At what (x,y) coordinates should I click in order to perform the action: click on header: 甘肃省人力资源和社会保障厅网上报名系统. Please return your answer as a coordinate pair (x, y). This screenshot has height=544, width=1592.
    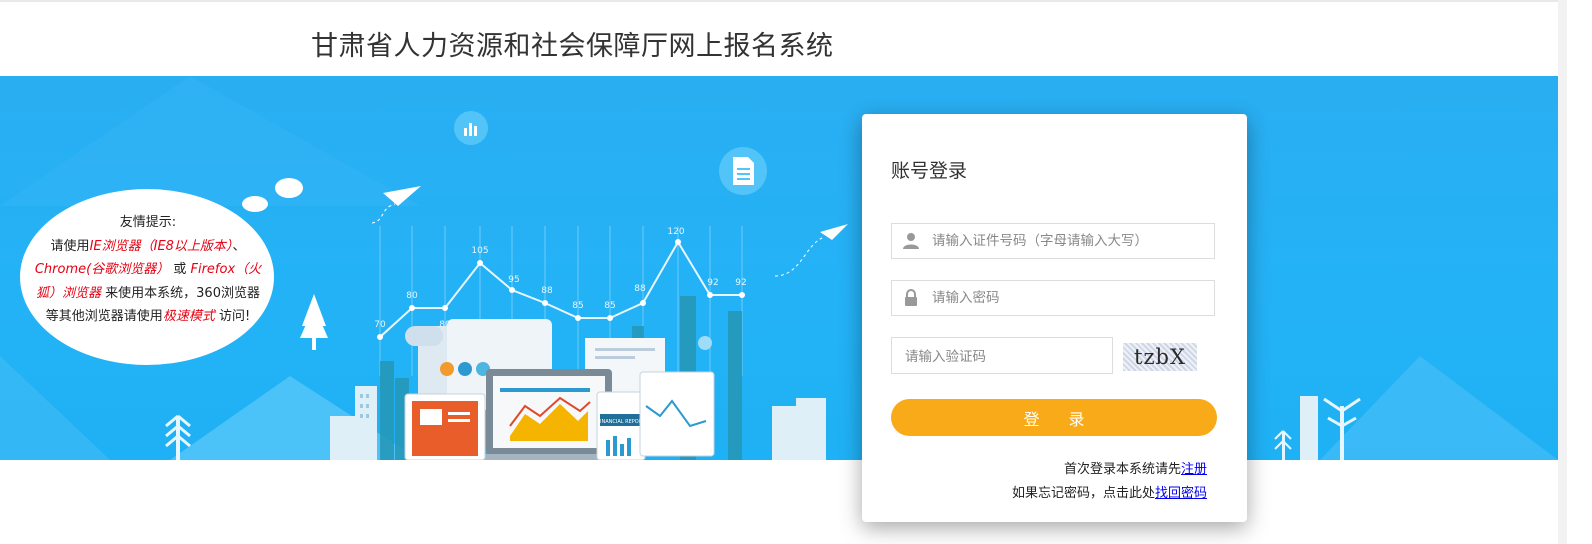
    Looking at the image, I should click on (779, 39).